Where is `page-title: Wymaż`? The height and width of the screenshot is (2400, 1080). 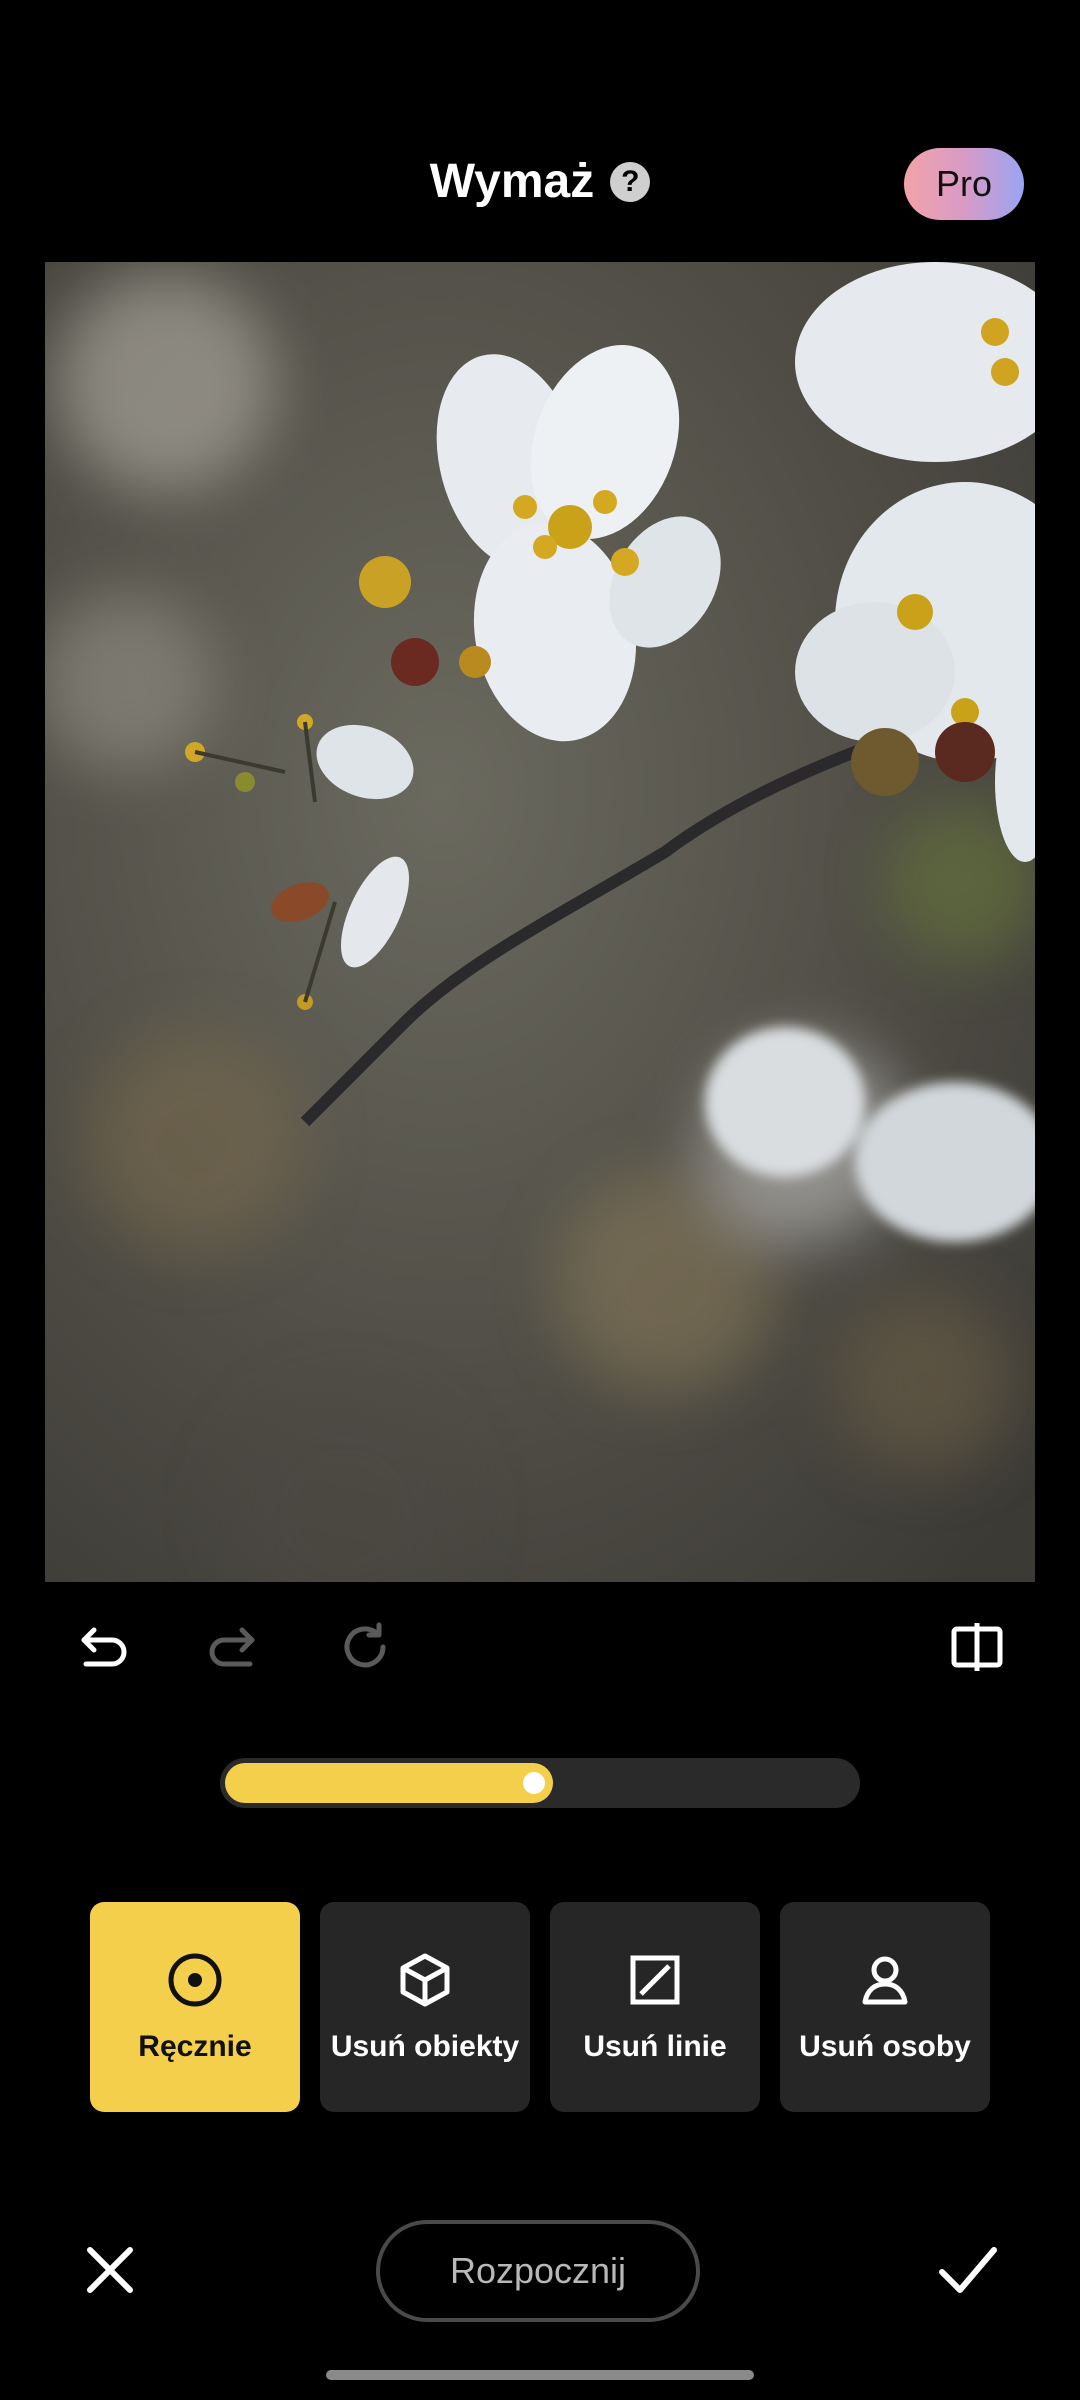
page-title: Wymaż is located at coordinates (512, 181).